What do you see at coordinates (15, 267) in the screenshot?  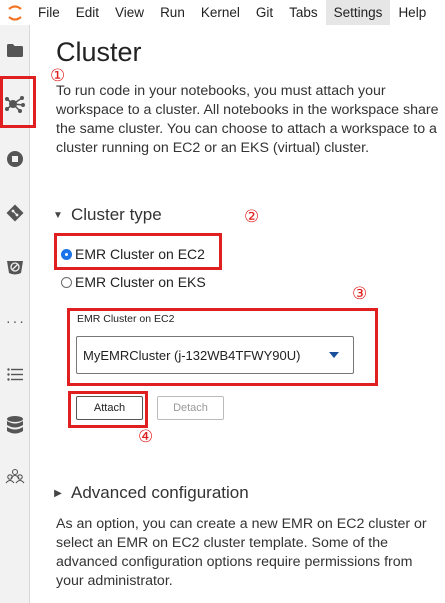 I see `extension-icon` at bounding box center [15, 267].